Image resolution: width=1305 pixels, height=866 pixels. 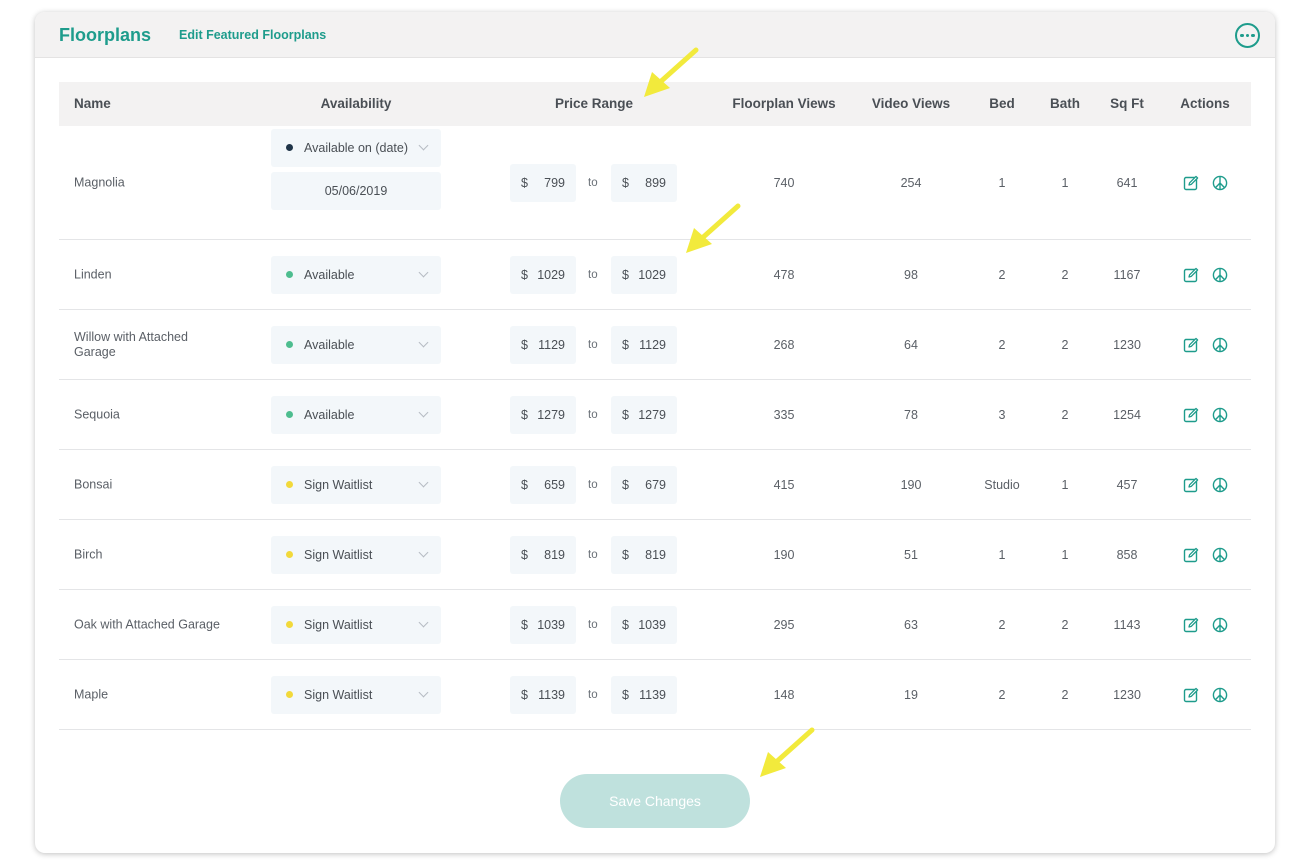 What do you see at coordinates (1242, 35) in the screenshot?
I see `more-horizontal-icon` at bounding box center [1242, 35].